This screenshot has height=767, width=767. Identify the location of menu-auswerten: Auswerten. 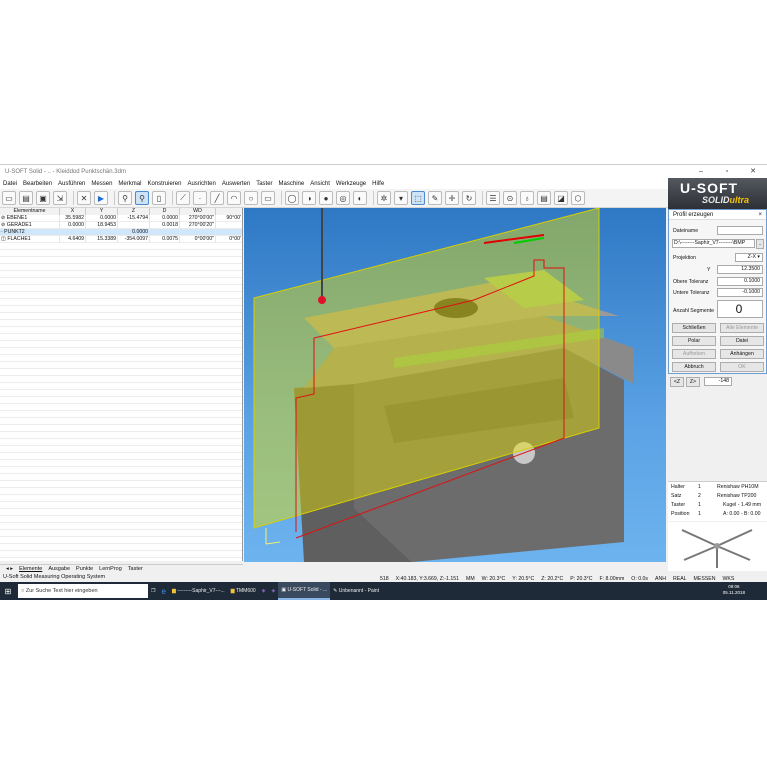
(236, 184).